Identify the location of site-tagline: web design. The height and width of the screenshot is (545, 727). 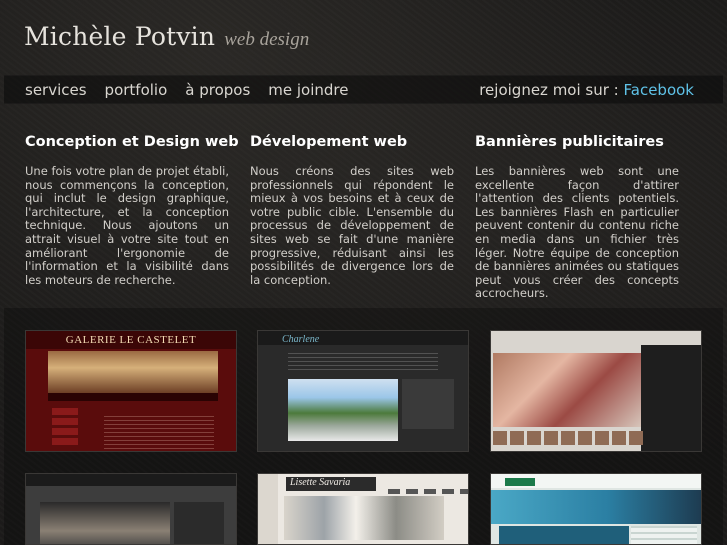
(267, 39).